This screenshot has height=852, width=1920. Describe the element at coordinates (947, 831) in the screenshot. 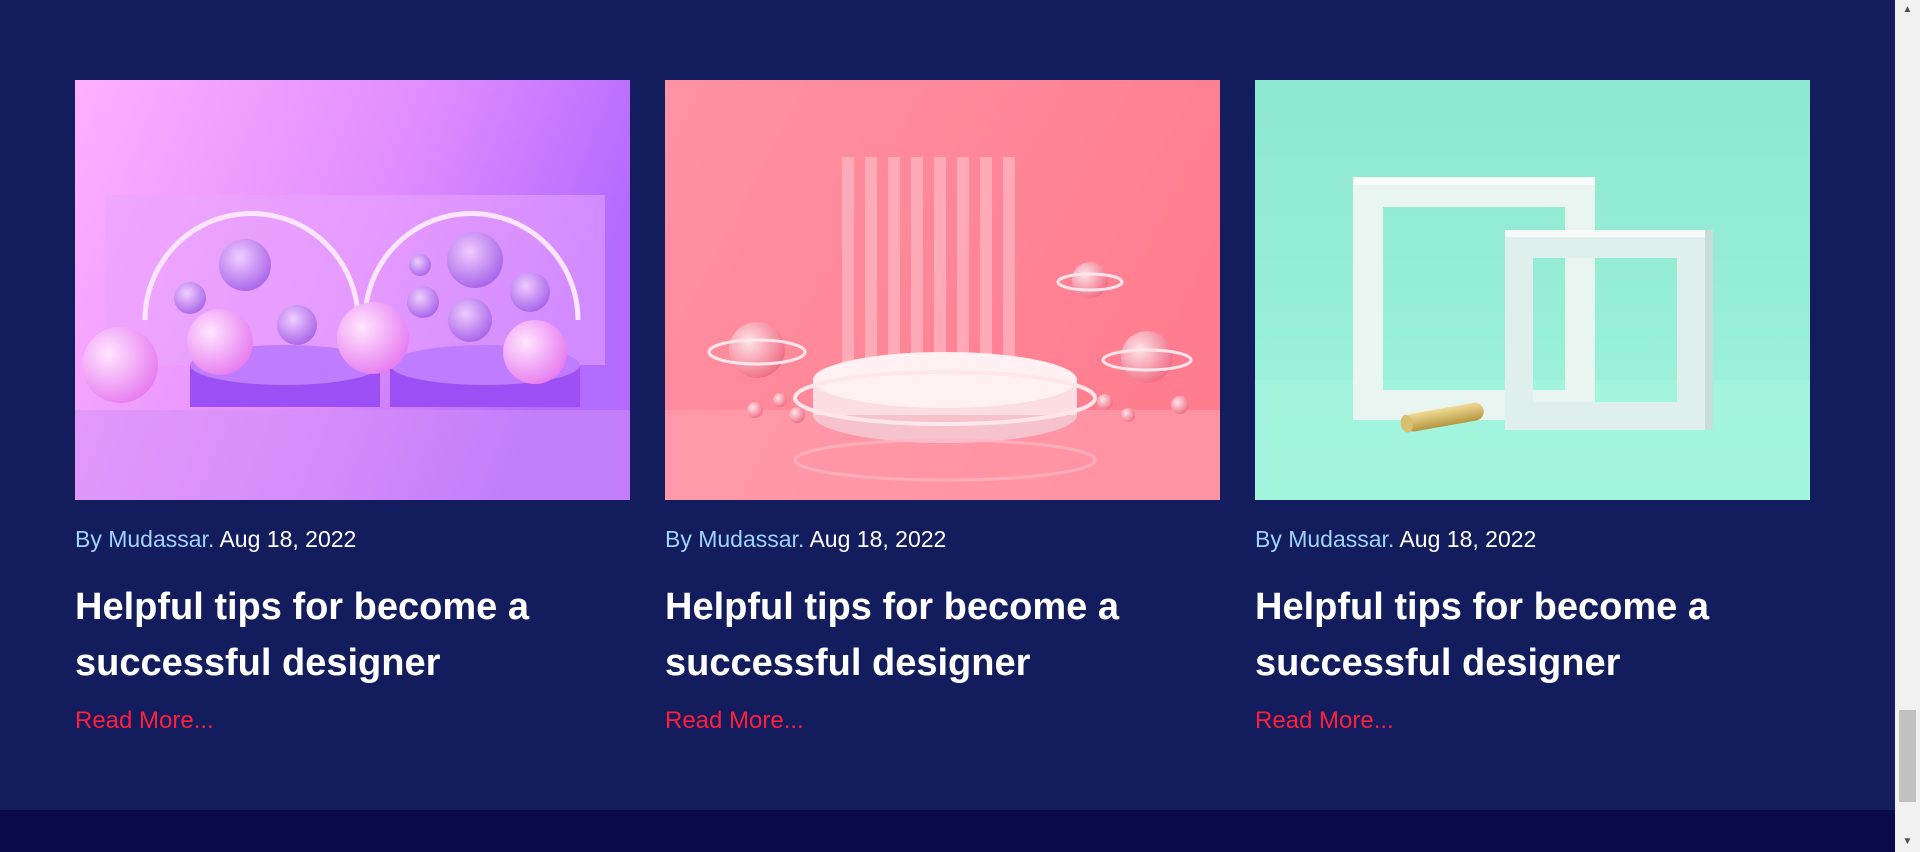

I see `footer` at that location.